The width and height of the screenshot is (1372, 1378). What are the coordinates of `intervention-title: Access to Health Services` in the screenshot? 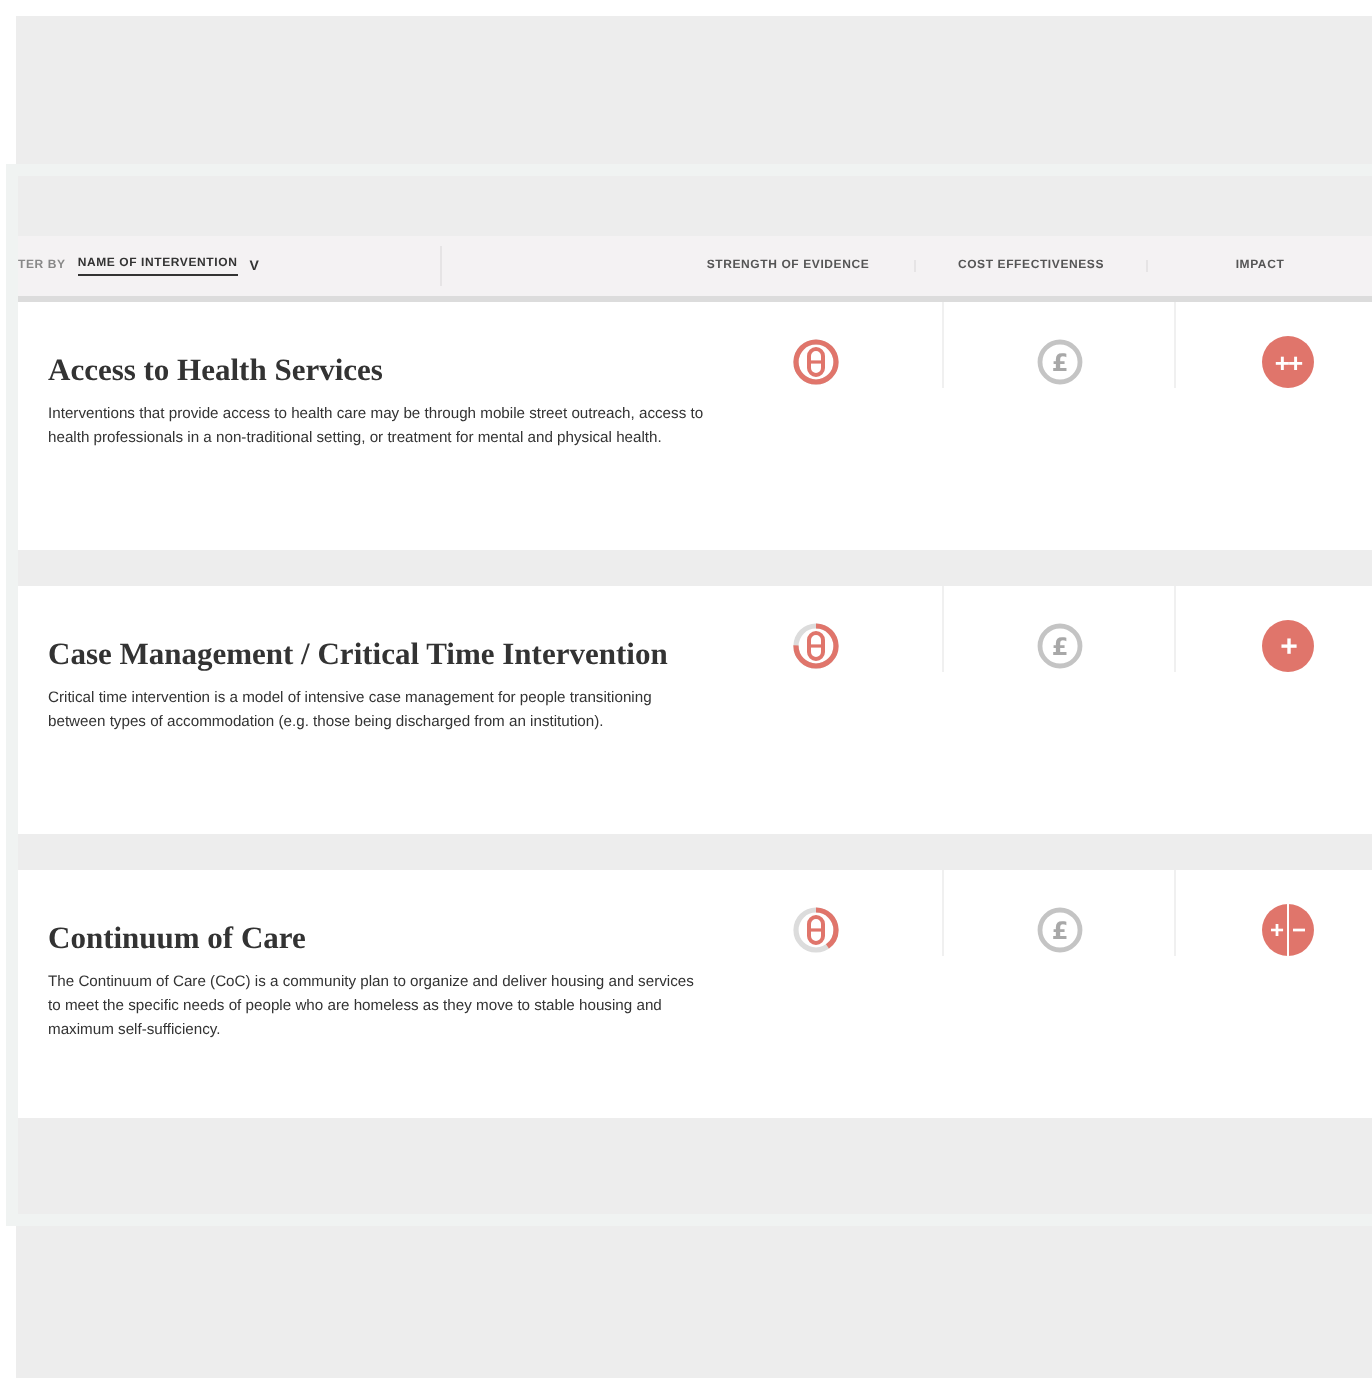 It's located at (378, 372).